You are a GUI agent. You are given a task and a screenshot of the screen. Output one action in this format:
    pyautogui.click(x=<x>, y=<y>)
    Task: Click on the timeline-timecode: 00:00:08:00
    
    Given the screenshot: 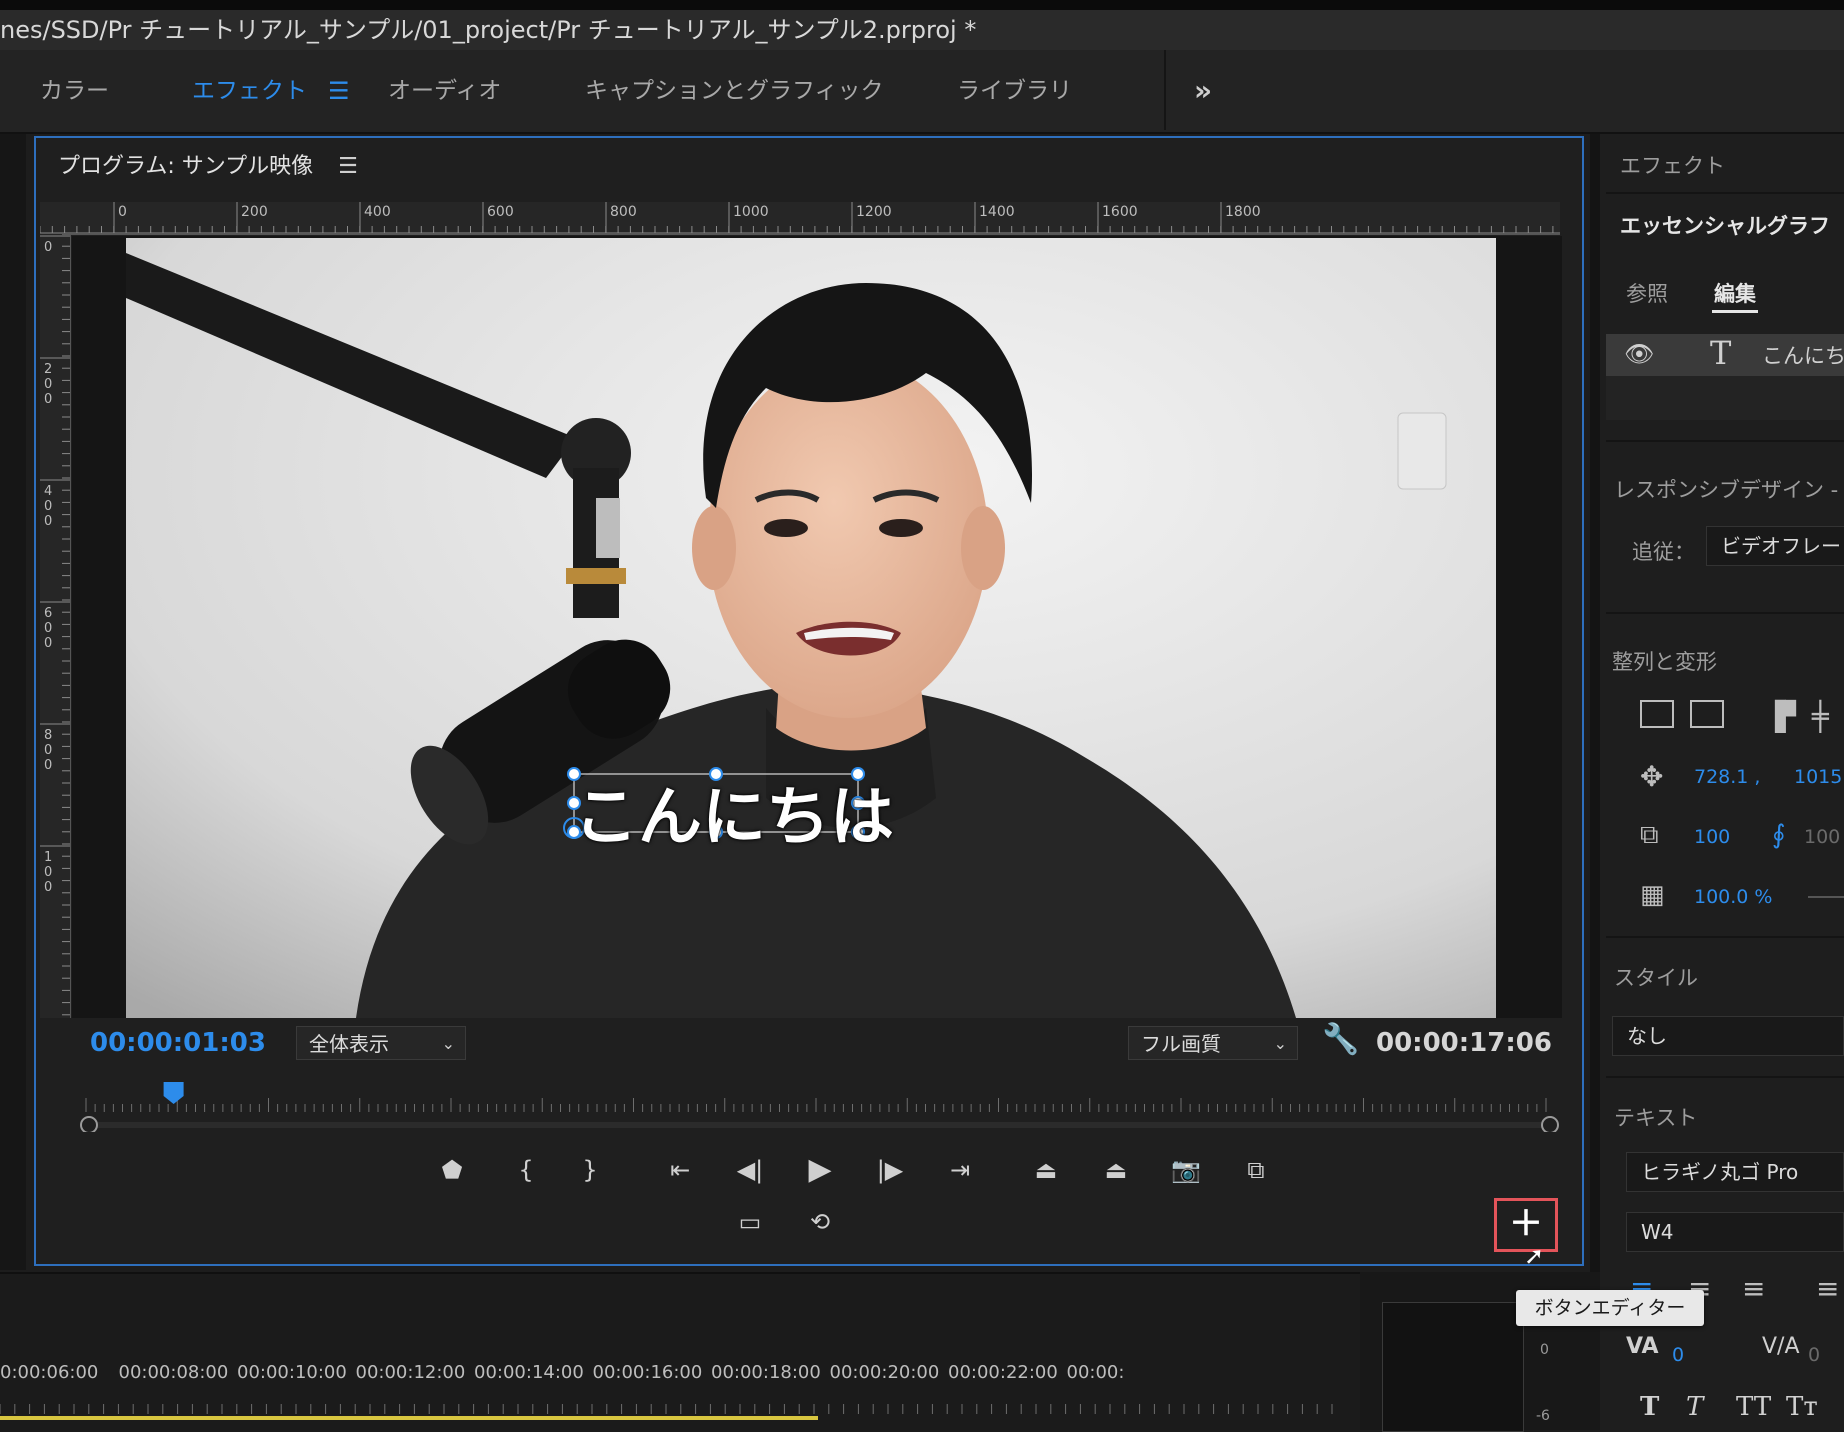 What is the action you would take?
    pyautogui.click(x=173, y=1372)
    